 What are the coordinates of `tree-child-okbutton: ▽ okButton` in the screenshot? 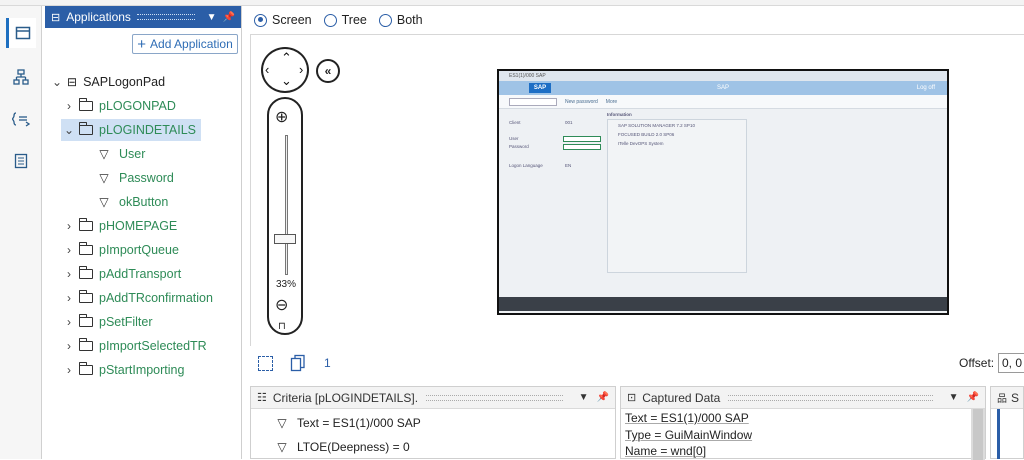 It's located at (132, 202).